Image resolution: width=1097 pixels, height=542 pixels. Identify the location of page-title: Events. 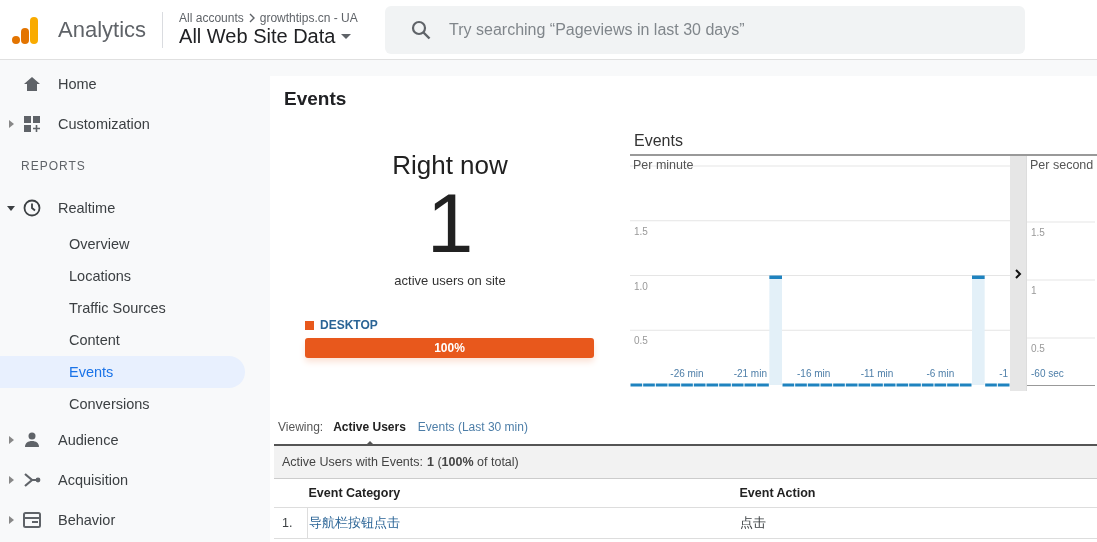
(315, 99).